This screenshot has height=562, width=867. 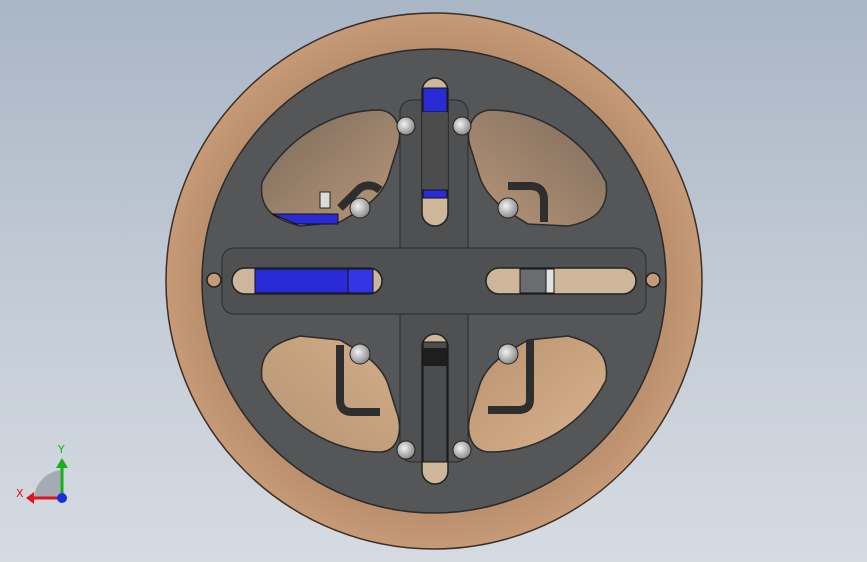 What do you see at coordinates (20, 493) in the screenshot?
I see `x-axis-label: X` at bounding box center [20, 493].